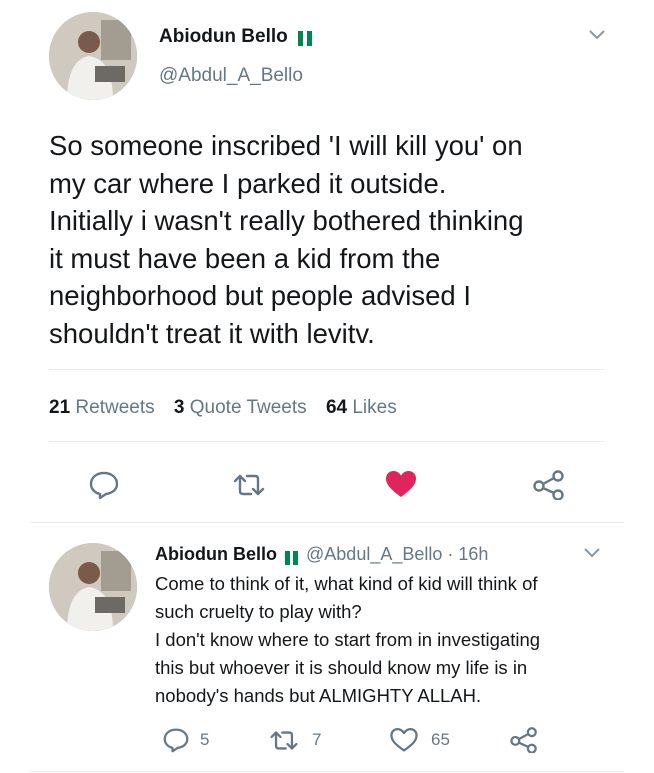 This screenshot has width=654, height=773. I want to click on author-name-row: Abiodun Bello, so click(236, 37).